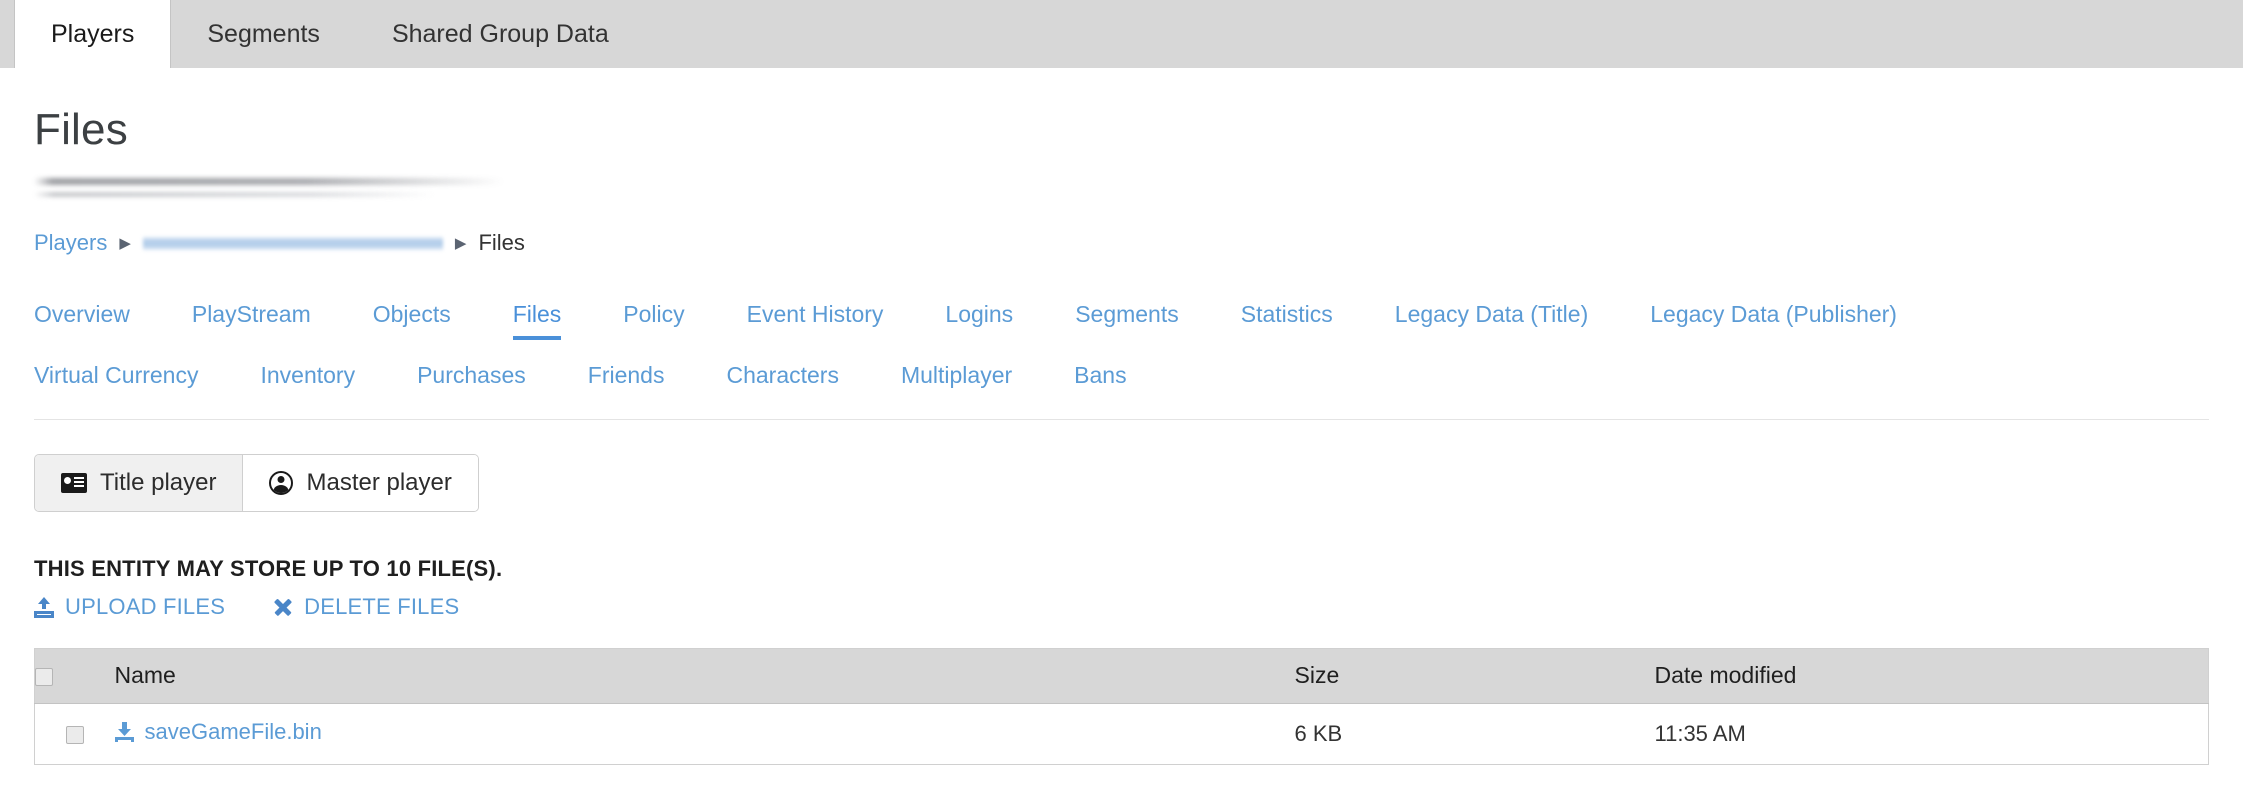 The width and height of the screenshot is (2243, 800). I want to click on files-table-header-row: Name Size Date modified, so click(1121, 676).